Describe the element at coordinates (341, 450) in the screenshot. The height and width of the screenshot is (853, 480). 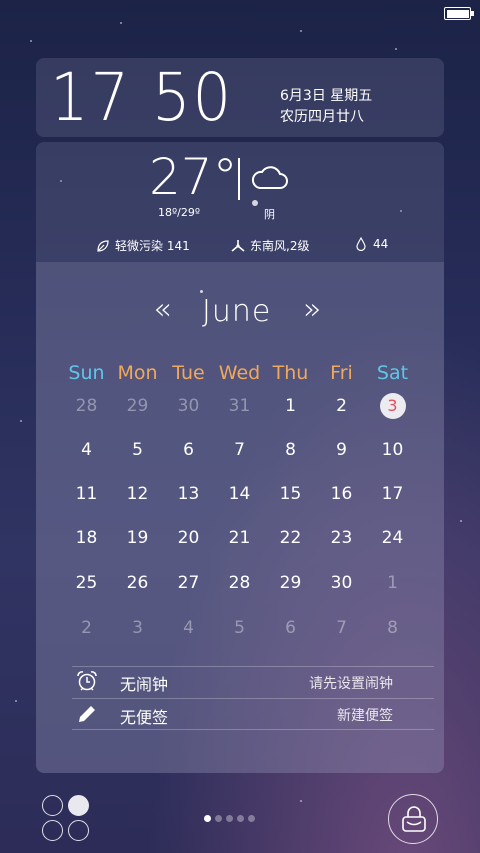
I see `calendar-day: 9` at that location.